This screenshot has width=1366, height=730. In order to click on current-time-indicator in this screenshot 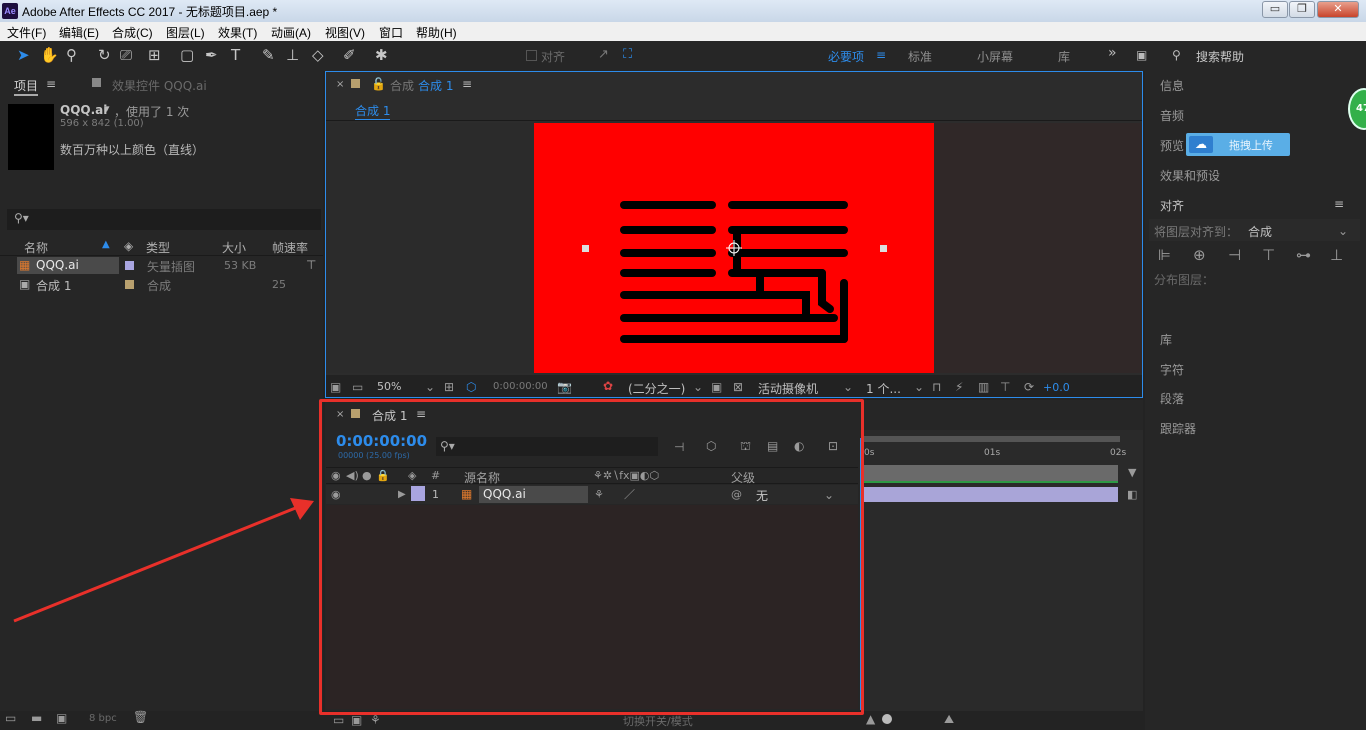, I will do `click(861, 574)`.